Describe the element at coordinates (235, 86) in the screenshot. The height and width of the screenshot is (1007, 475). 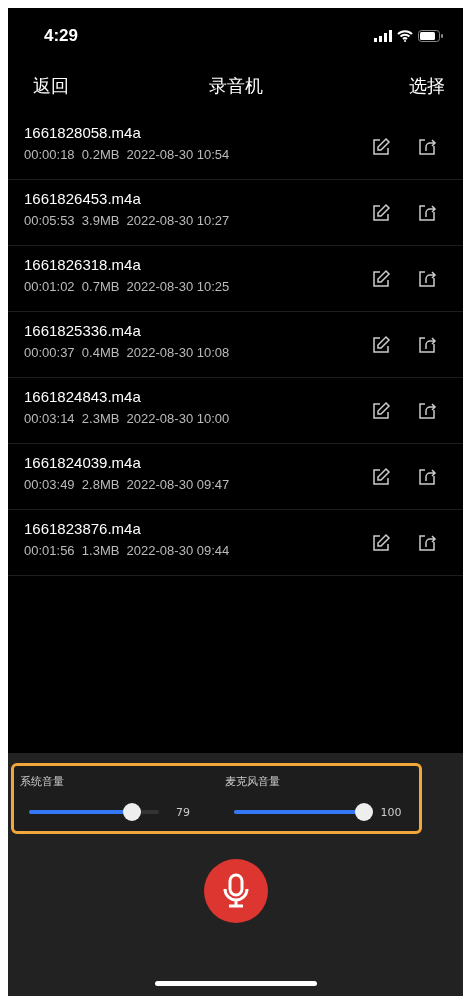
I see `page-title: 录音机` at that location.